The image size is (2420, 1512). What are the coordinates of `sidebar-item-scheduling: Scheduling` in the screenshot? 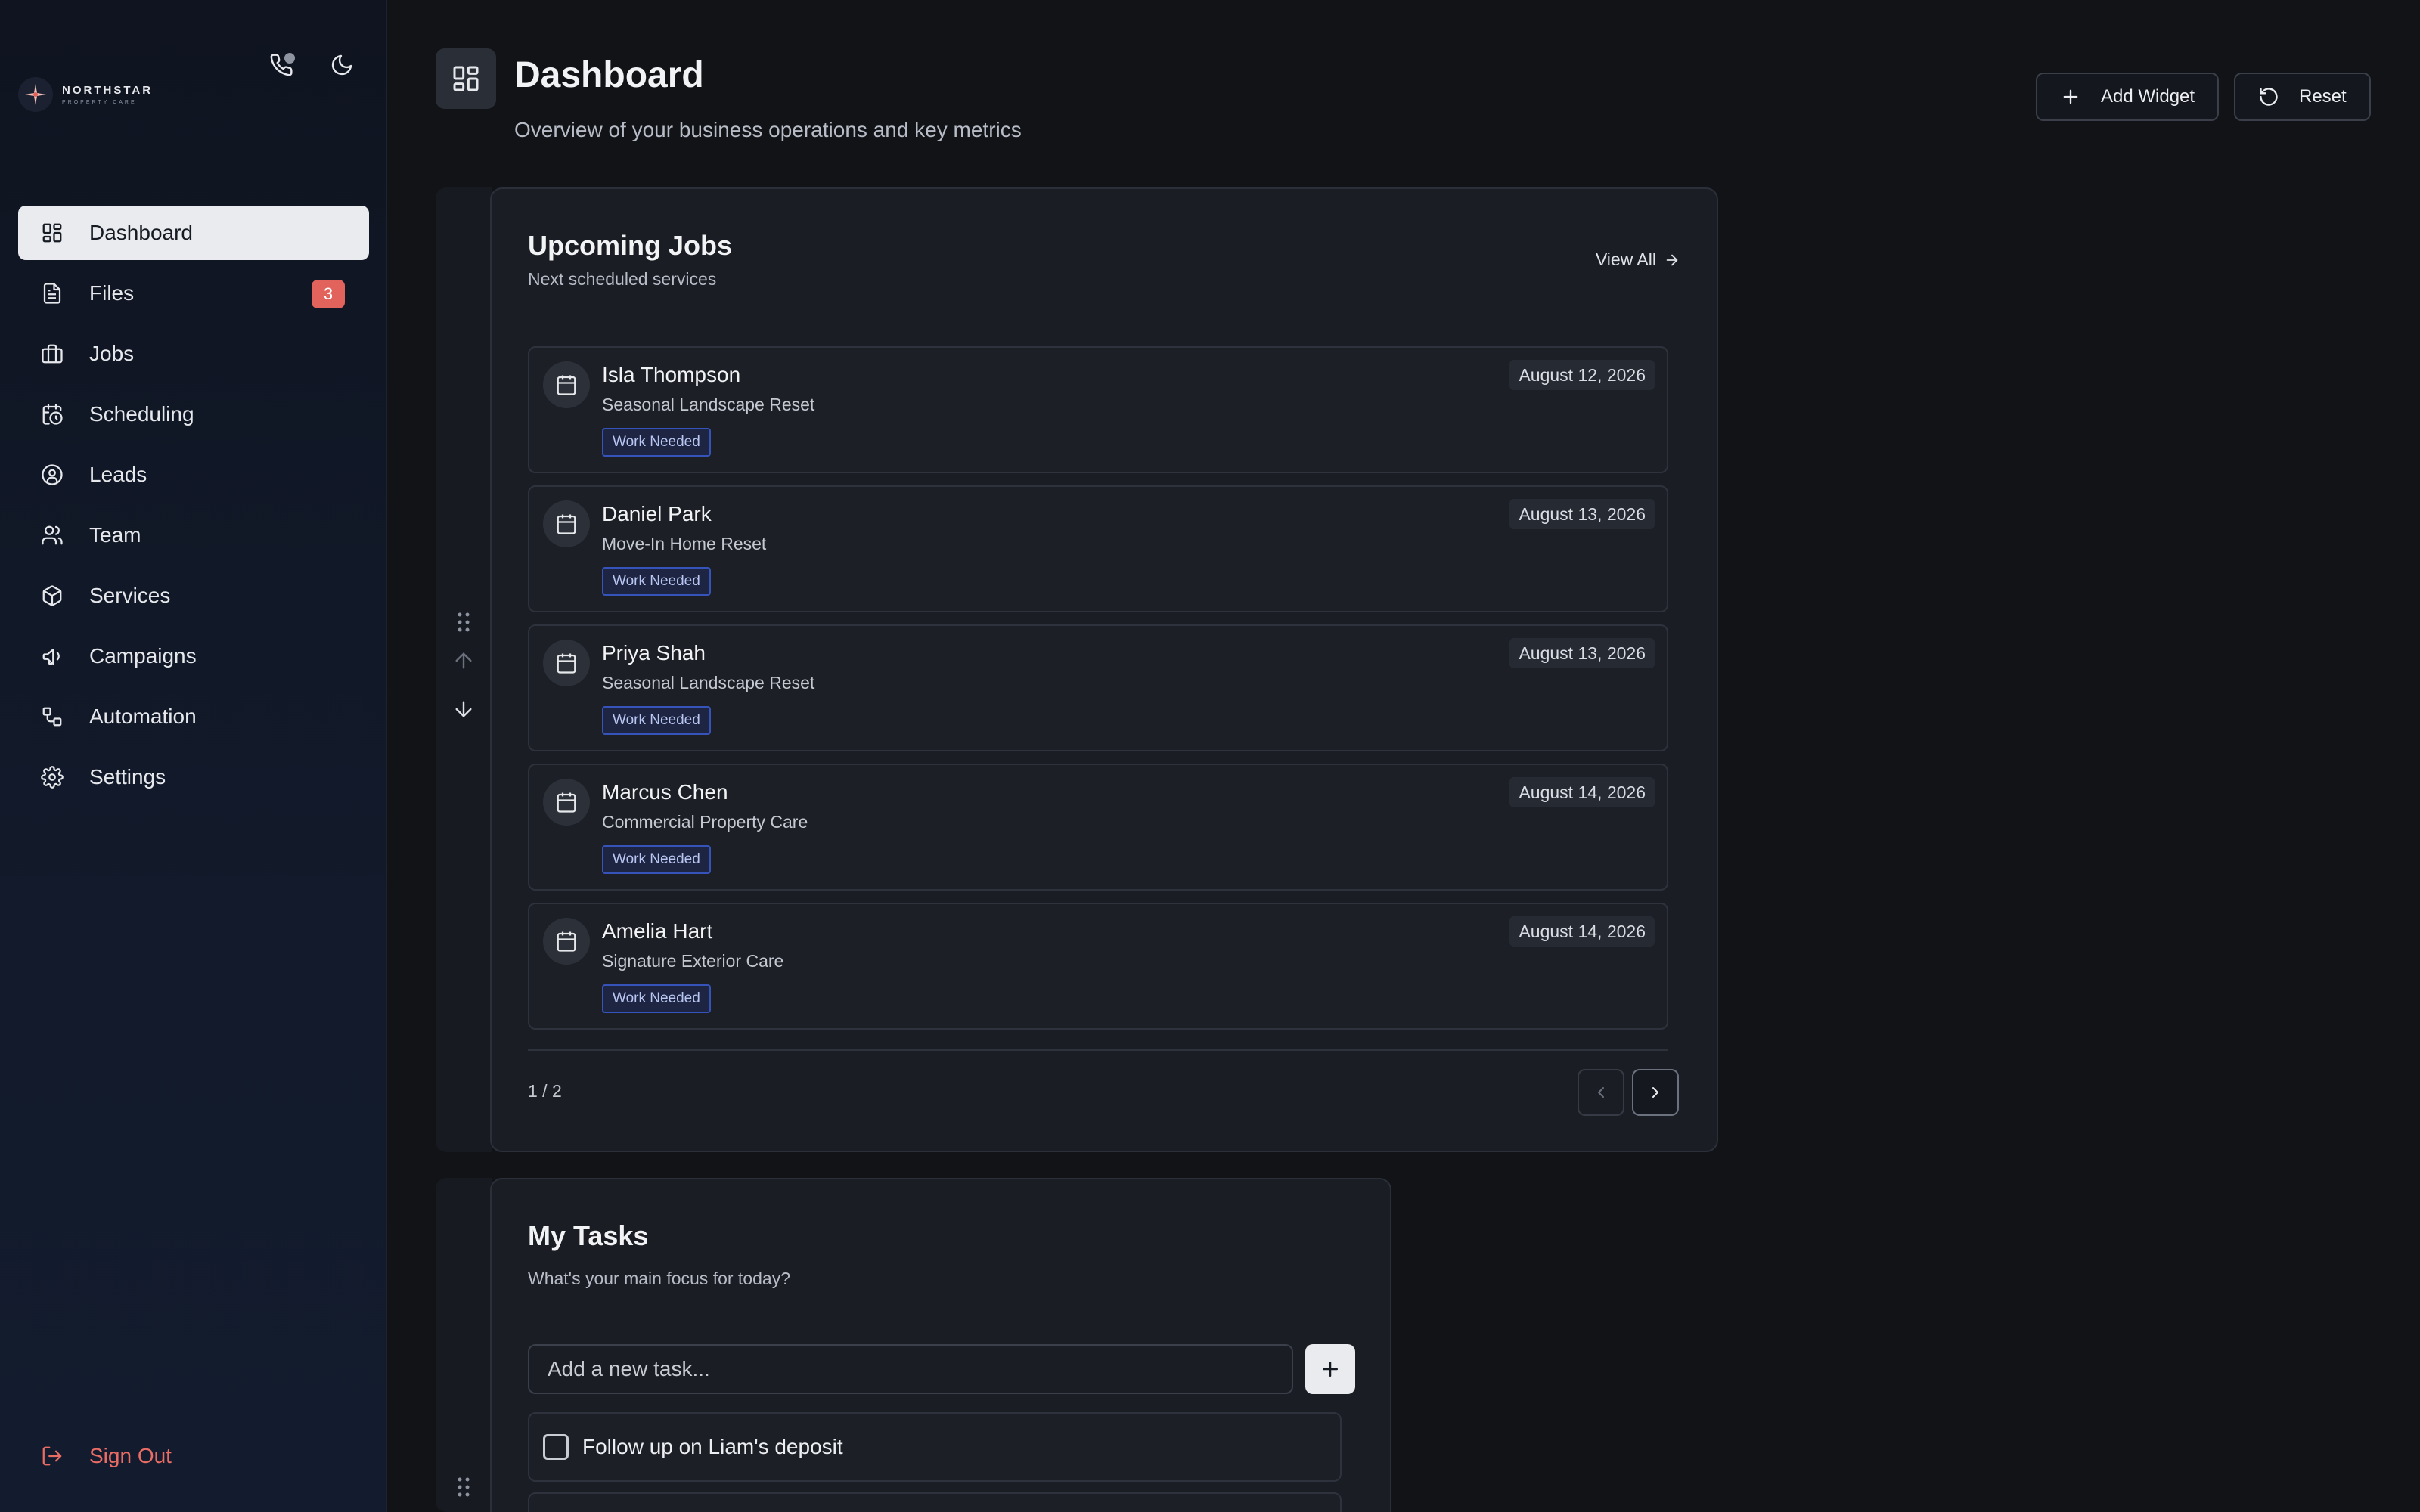 It's located at (193, 414).